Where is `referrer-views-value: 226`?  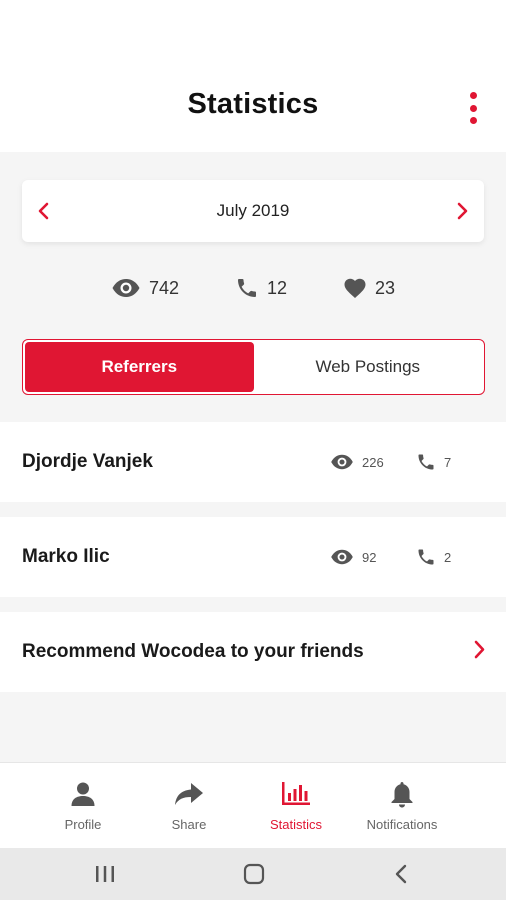
referrer-views-value: 226 is located at coordinates (373, 462).